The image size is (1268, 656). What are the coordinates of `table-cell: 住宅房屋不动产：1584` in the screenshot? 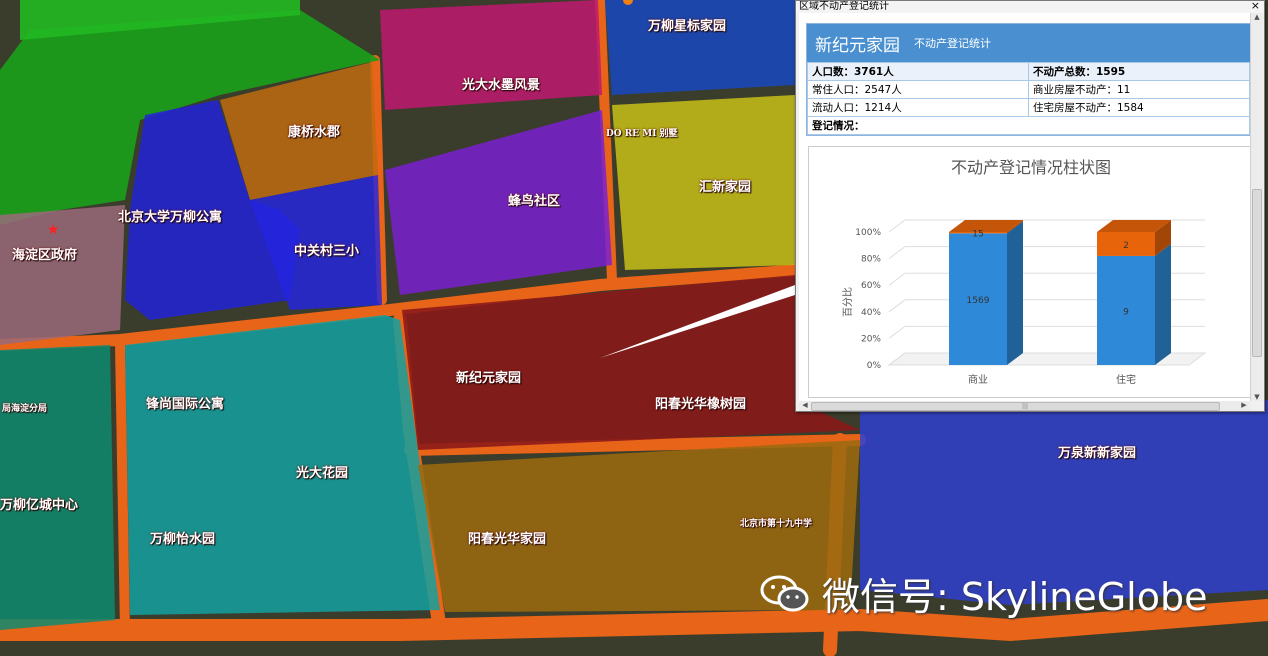 It's located at (1139, 107).